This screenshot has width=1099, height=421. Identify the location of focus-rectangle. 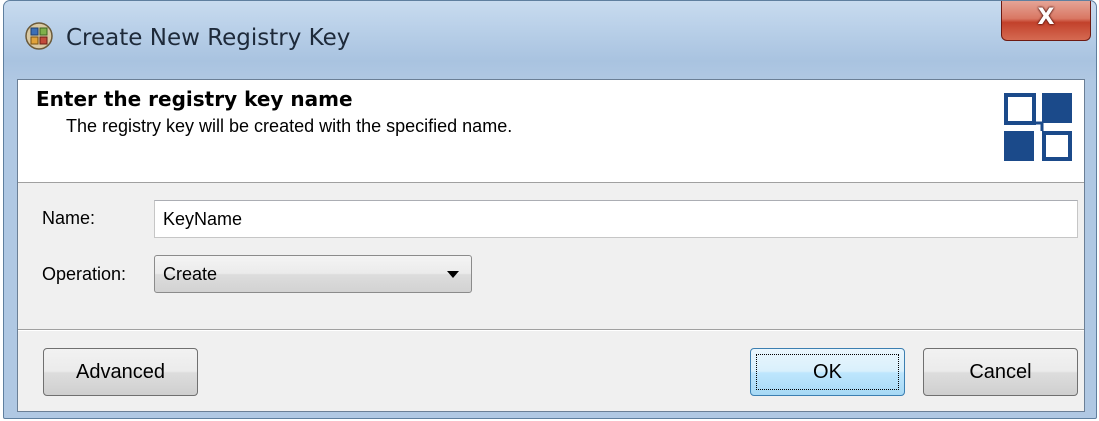
(827, 372).